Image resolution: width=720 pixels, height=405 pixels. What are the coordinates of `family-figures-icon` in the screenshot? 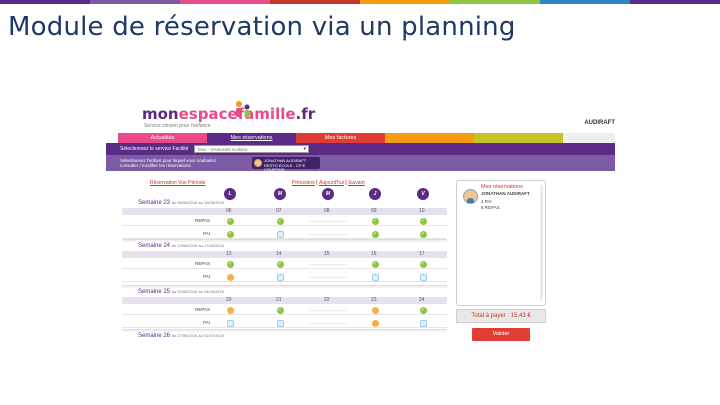 It's located at (243, 109).